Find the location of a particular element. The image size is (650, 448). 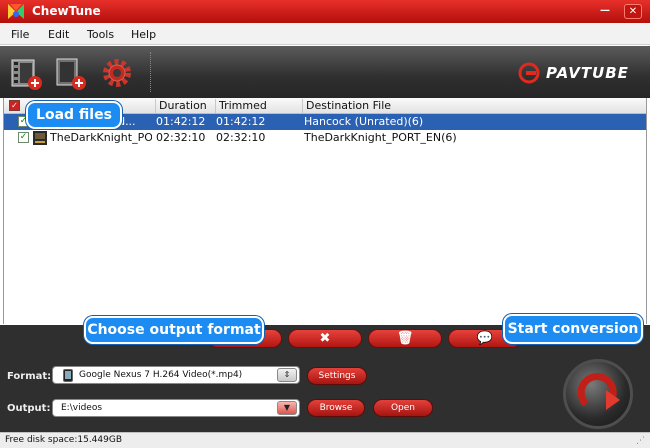

output-label: Output: is located at coordinates (29, 408).